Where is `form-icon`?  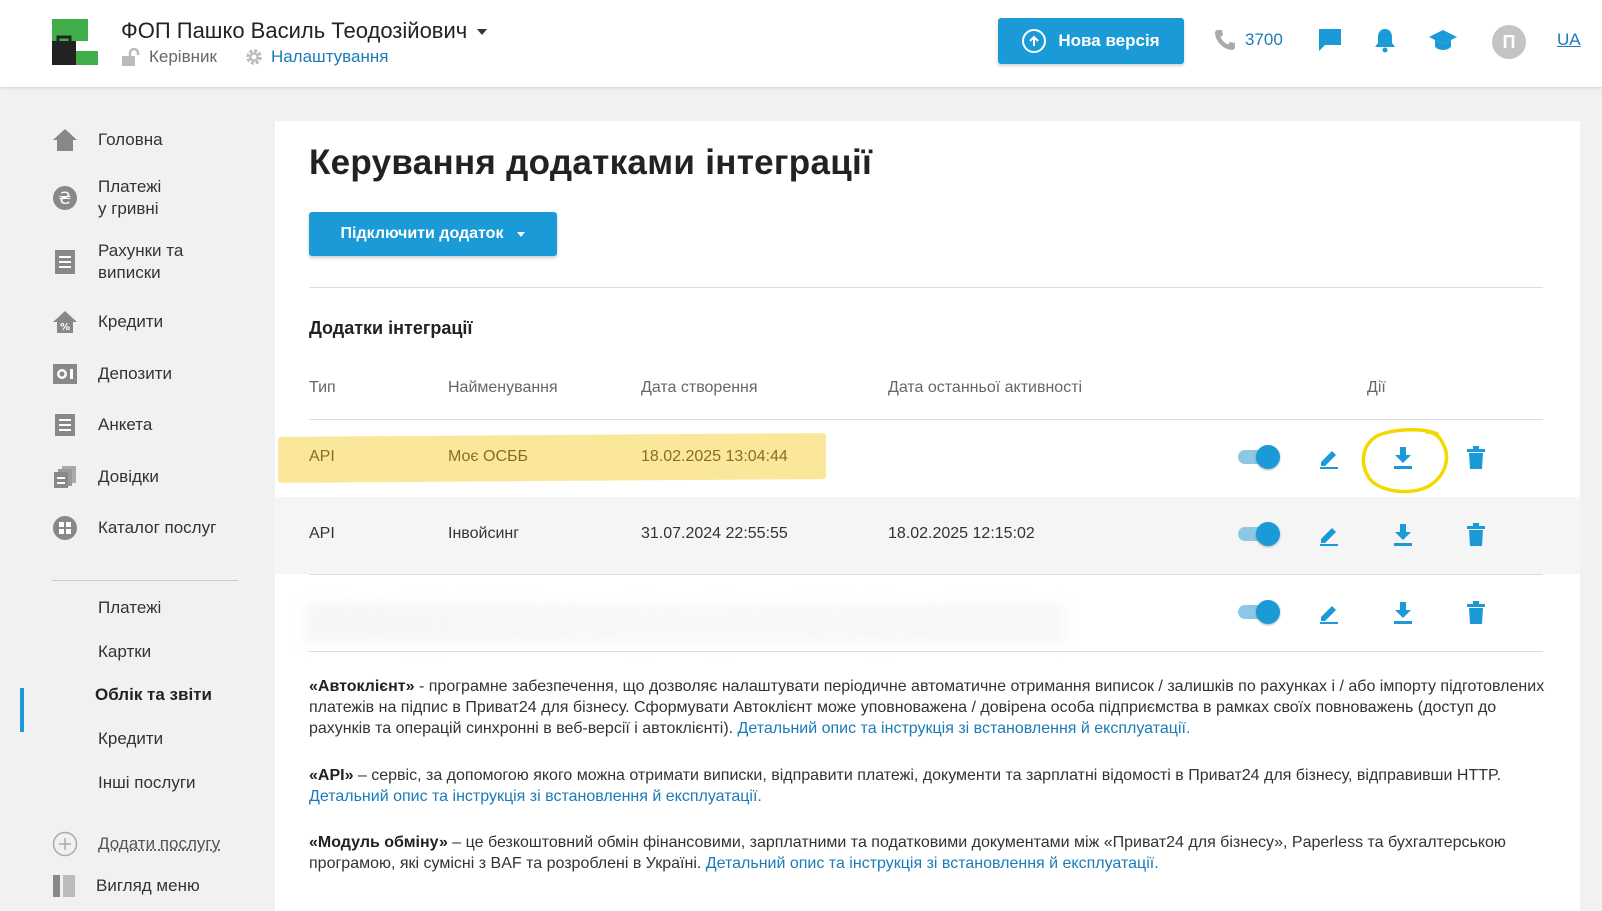 form-icon is located at coordinates (65, 425).